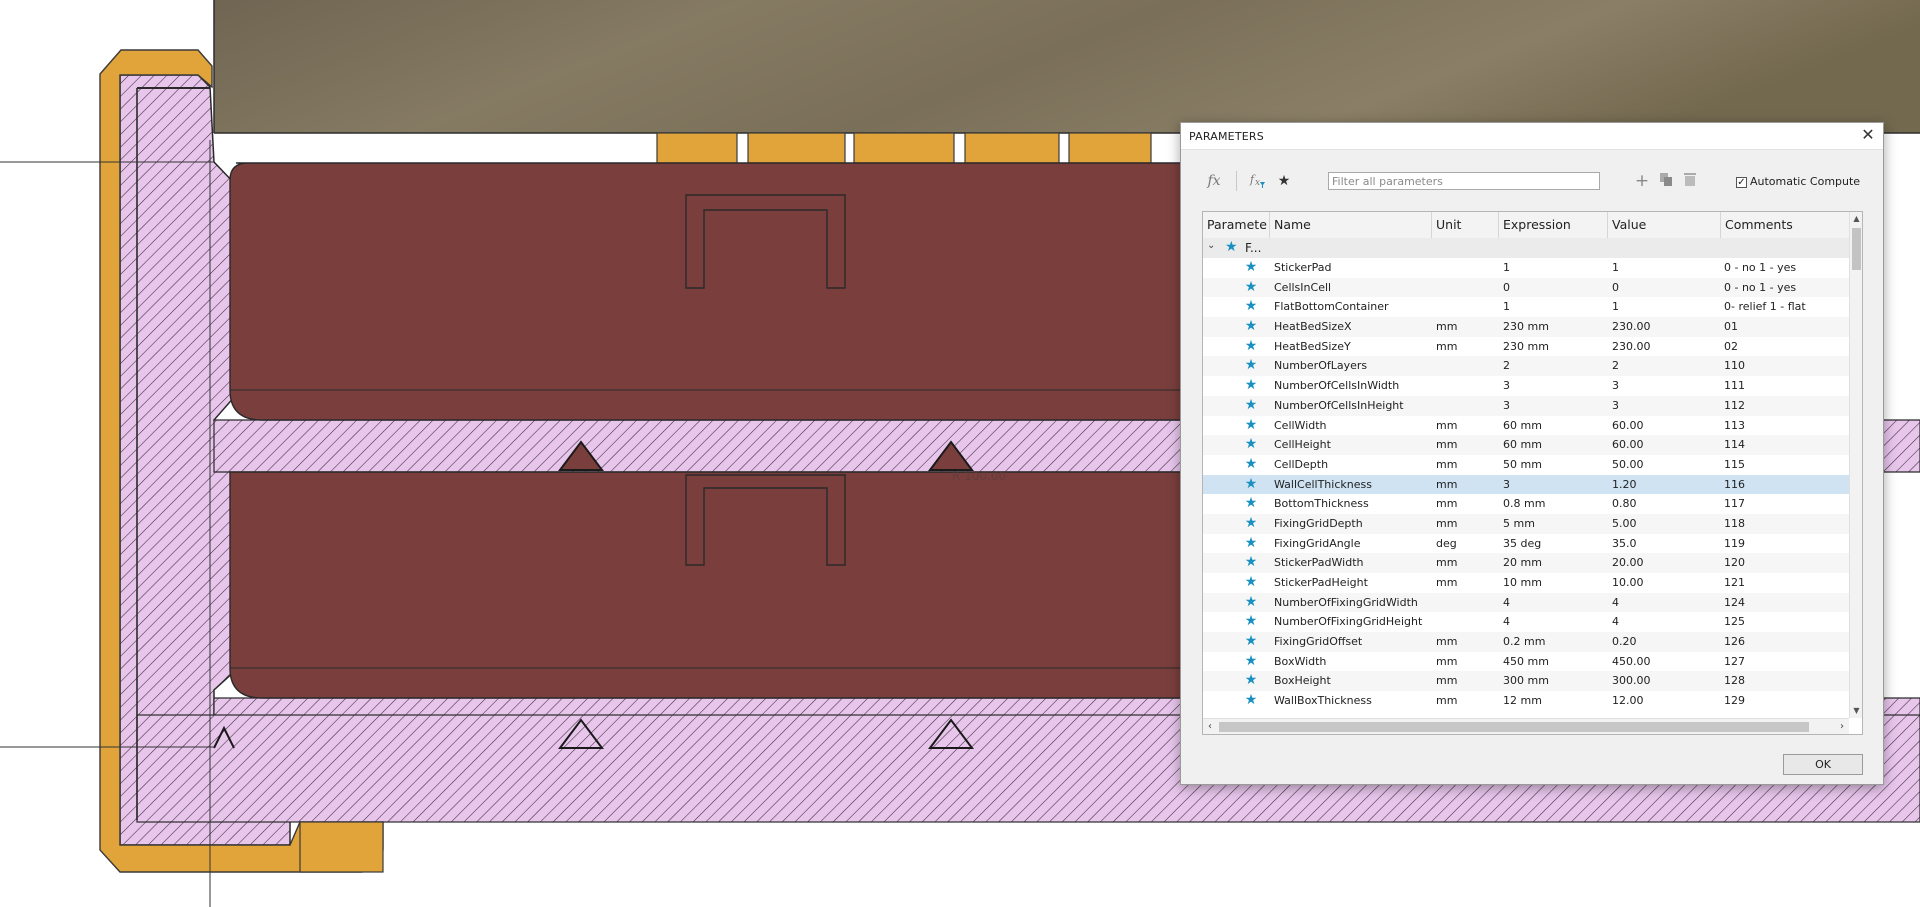 This screenshot has height=907, width=1920. What do you see at coordinates (1354, 406) in the screenshot?
I see `parameter-name: NumberOfCellsInHeight` at bounding box center [1354, 406].